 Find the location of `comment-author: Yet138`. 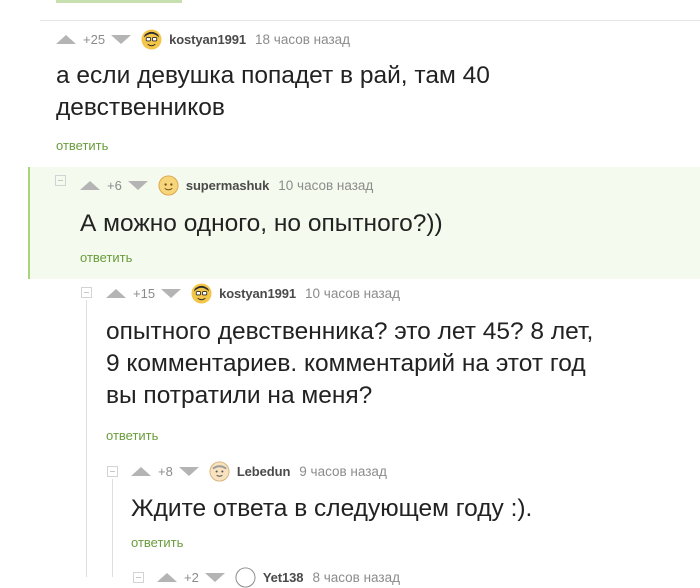

comment-author: Yet138 is located at coordinates (283, 577).